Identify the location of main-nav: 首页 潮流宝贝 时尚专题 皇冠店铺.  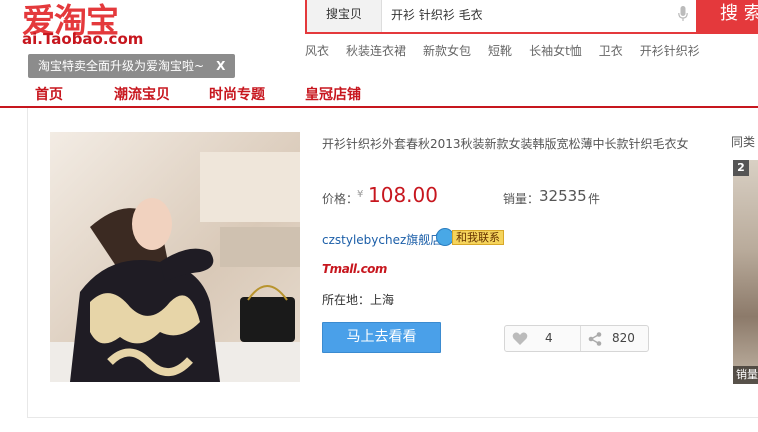
(379, 94).